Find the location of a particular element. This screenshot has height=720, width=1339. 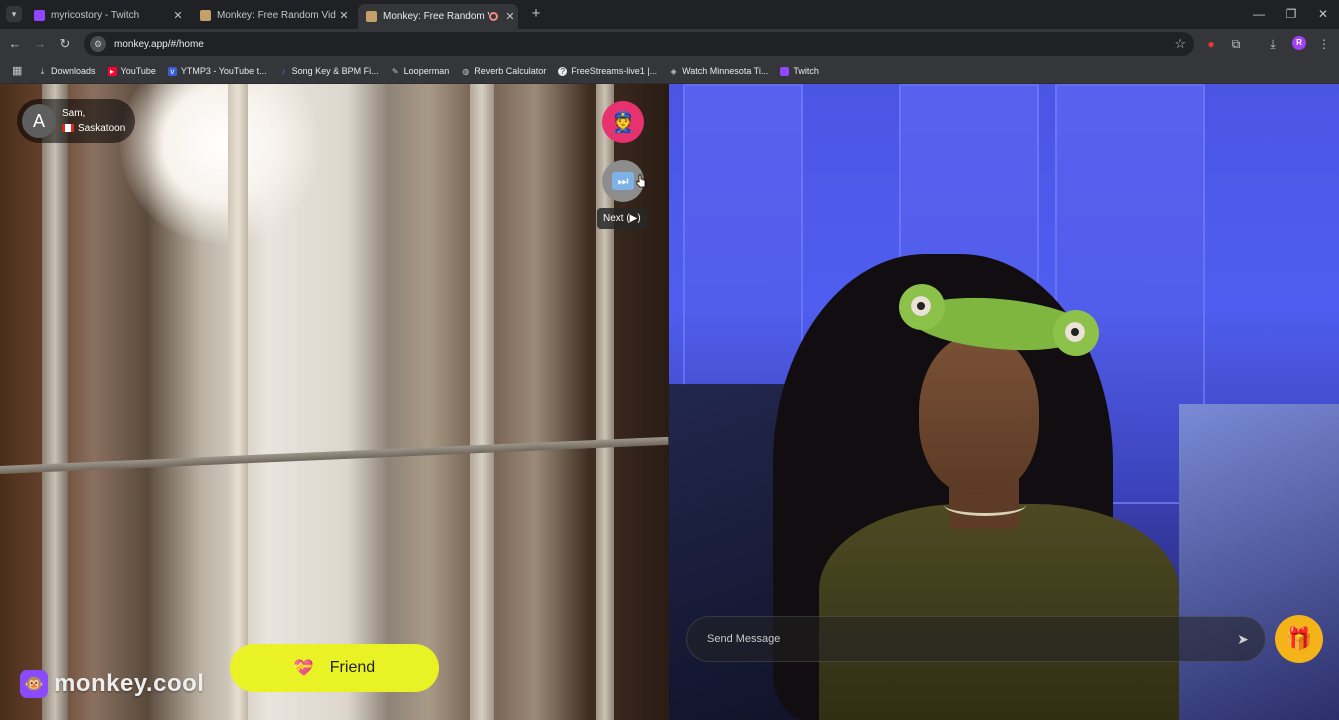

bookmark-looperman: ✎ Looperman is located at coordinates (420, 71).